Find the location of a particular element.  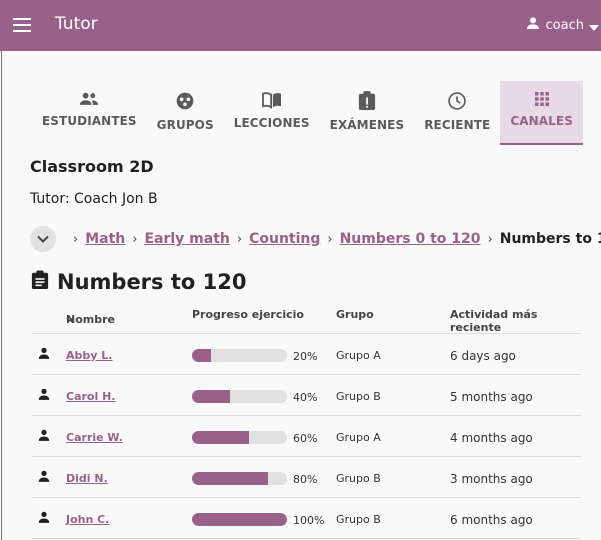

last-activity: 6 months ago is located at coordinates (491, 520).